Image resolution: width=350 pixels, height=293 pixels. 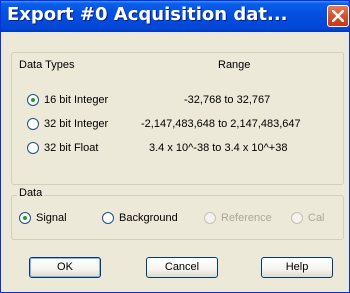 What do you see at coordinates (148, 218) in the screenshot?
I see `radio-label: Background` at bounding box center [148, 218].